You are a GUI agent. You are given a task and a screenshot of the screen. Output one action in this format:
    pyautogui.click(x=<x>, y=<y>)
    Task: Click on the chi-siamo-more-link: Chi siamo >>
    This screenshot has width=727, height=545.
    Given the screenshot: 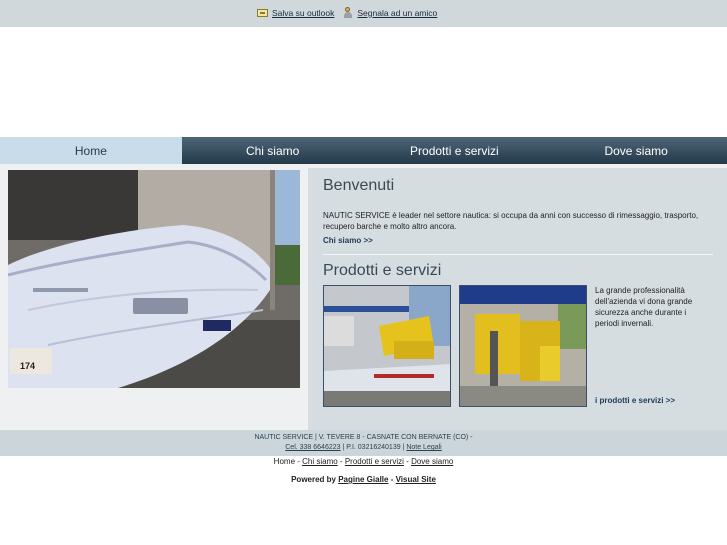 What is the action you would take?
    pyautogui.click(x=348, y=240)
    